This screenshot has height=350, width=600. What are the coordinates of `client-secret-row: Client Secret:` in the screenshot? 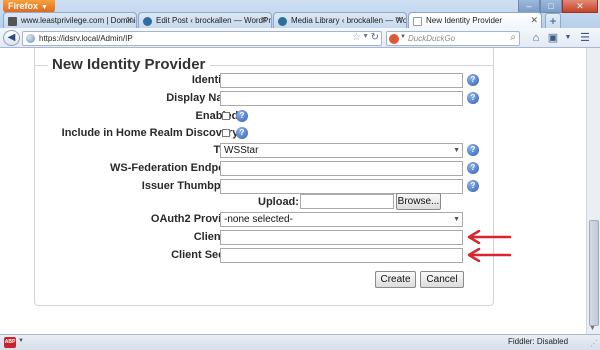 It's located at (264, 255).